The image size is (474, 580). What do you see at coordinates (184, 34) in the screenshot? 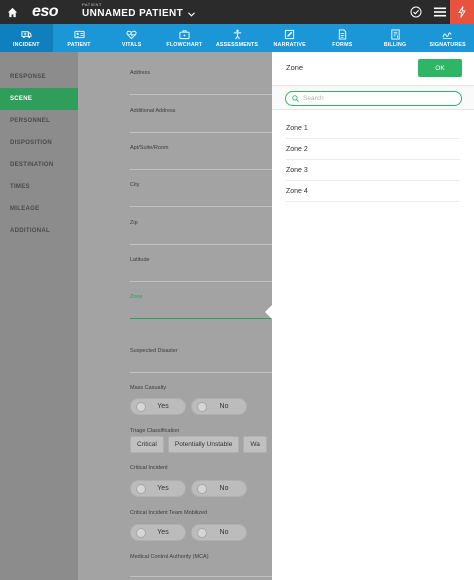
I see `briefcase-icon` at bounding box center [184, 34].